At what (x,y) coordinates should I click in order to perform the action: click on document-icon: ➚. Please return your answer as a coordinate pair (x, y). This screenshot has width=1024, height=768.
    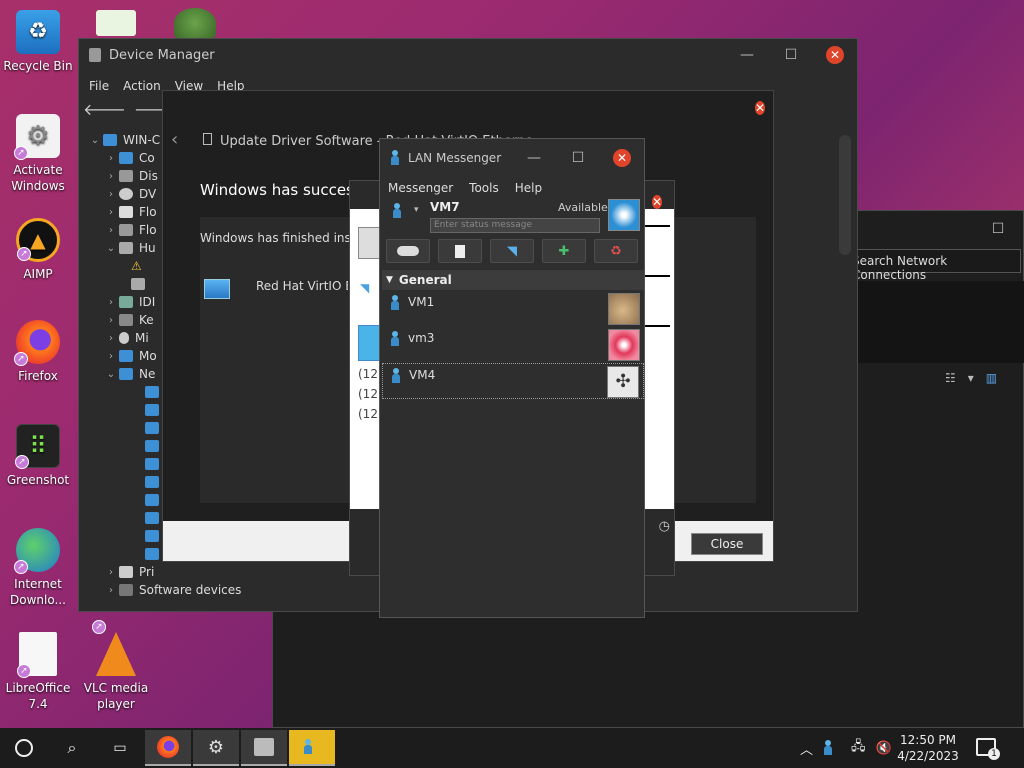
    Looking at the image, I should click on (37, 655).